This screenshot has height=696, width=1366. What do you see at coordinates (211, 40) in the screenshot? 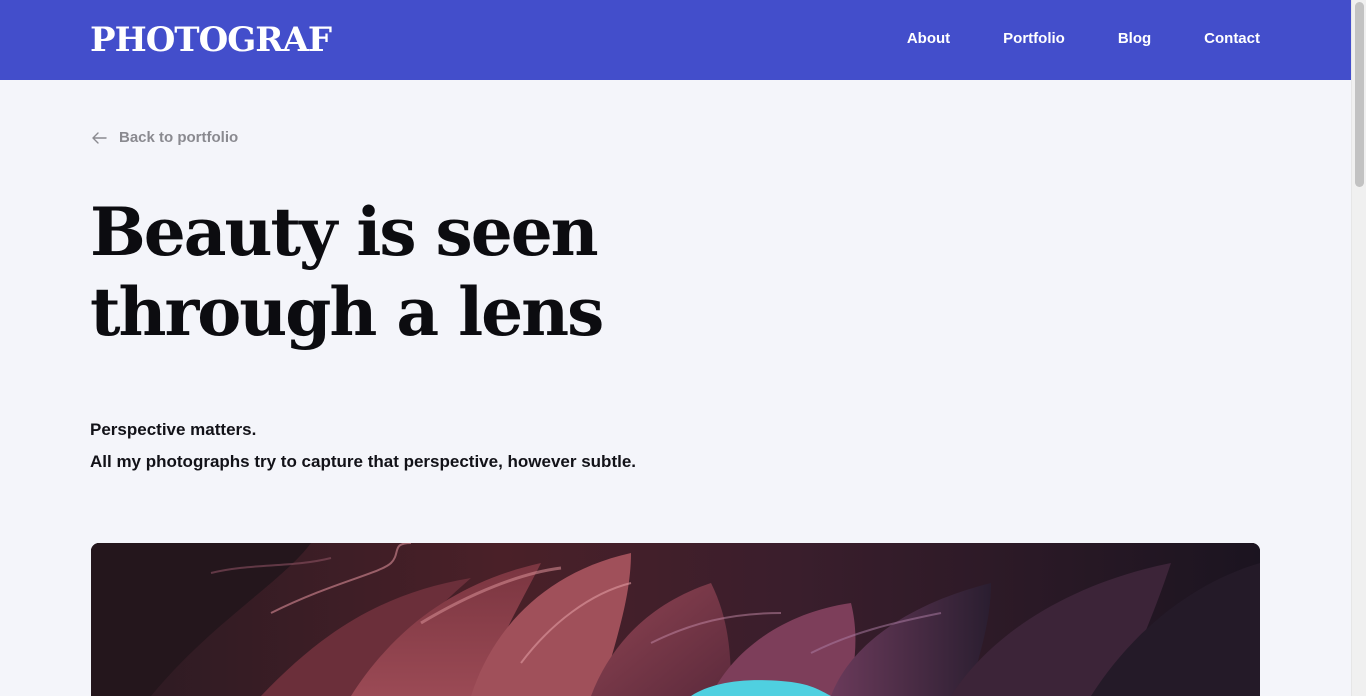
I see `site-logo: PHOTOGRAF` at bounding box center [211, 40].